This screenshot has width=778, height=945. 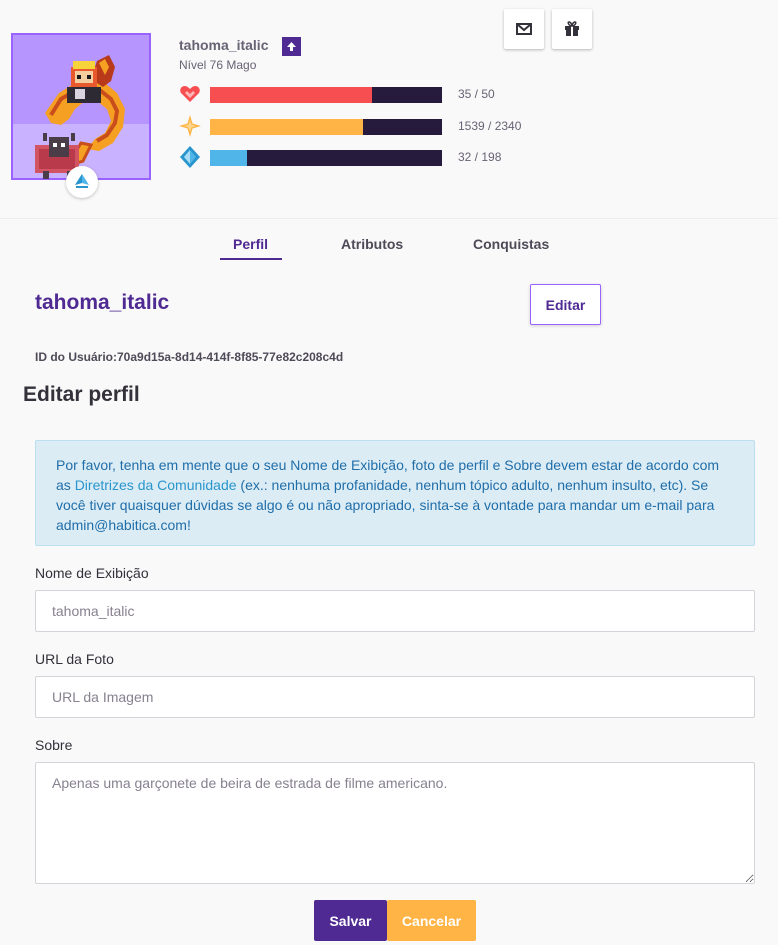 I want to click on mana-bar, so click(x=326, y=158).